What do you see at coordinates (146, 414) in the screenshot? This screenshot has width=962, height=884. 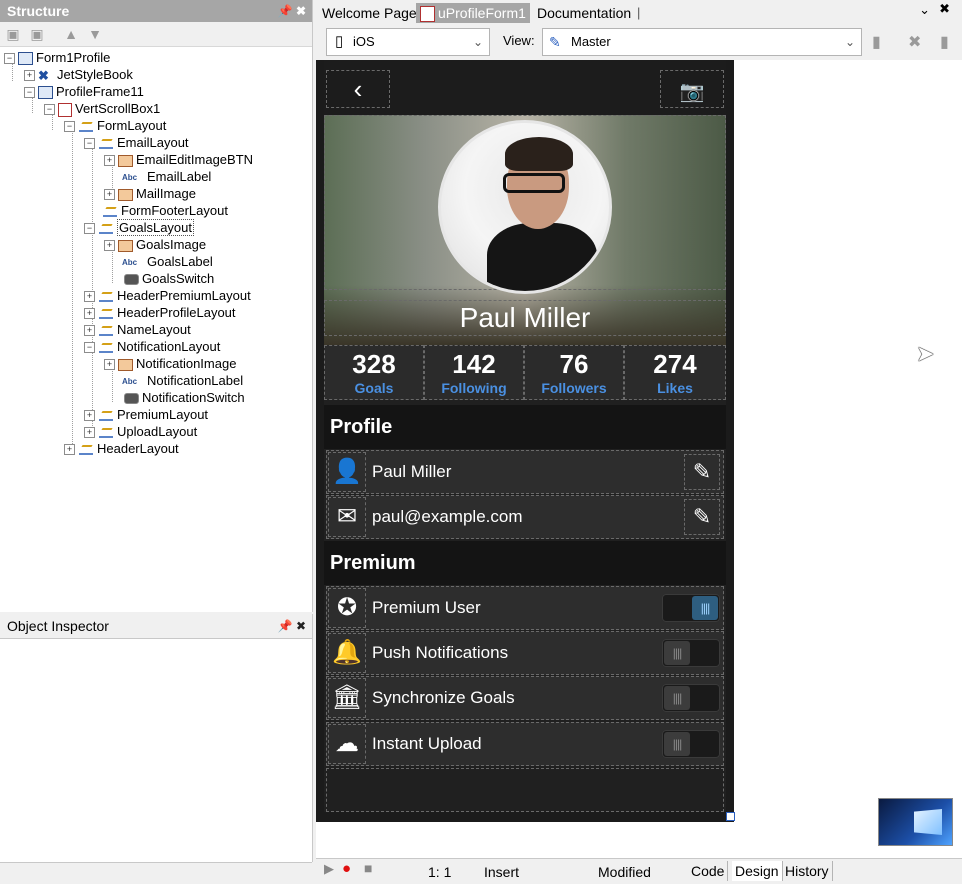 I see `tree-item-premiumlayout: + PremiumLayout` at bounding box center [146, 414].